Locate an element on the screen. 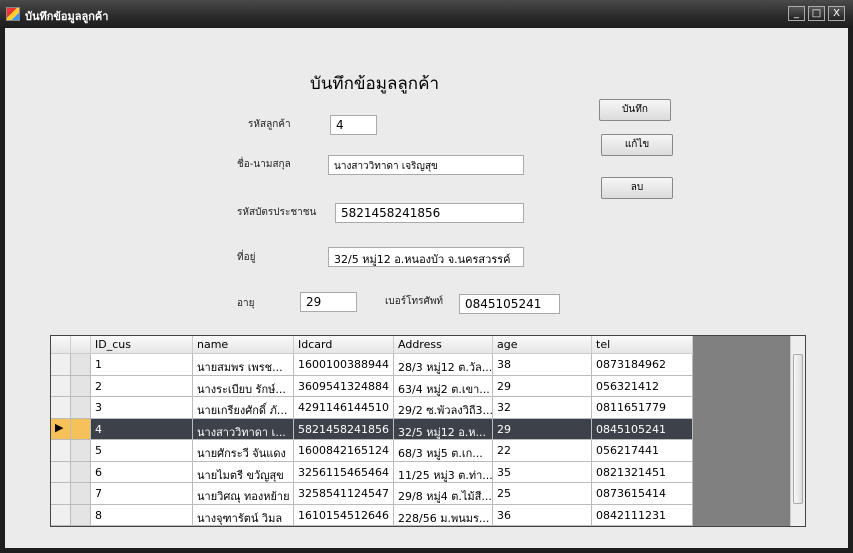 This screenshot has width=853, height=553. customer-id-input: 4 is located at coordinates (353, 125).